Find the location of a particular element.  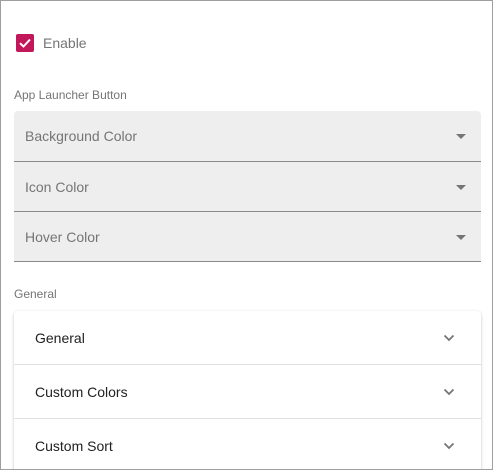

panel-custom-colors-label: Custom Colors is located at coordinates (81, 391).